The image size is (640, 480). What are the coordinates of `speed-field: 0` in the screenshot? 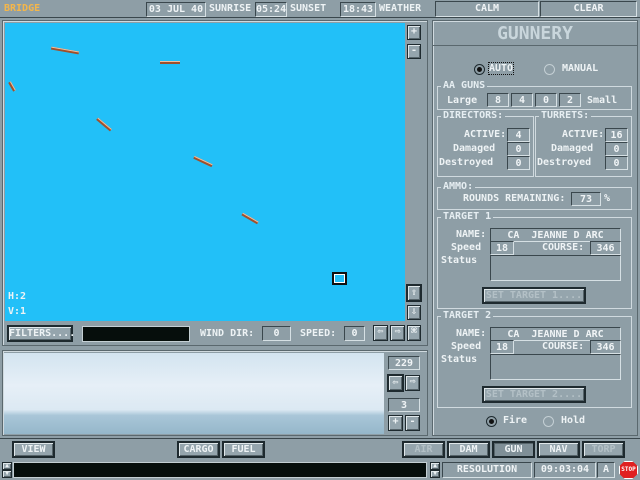 It's located at (354, 333).